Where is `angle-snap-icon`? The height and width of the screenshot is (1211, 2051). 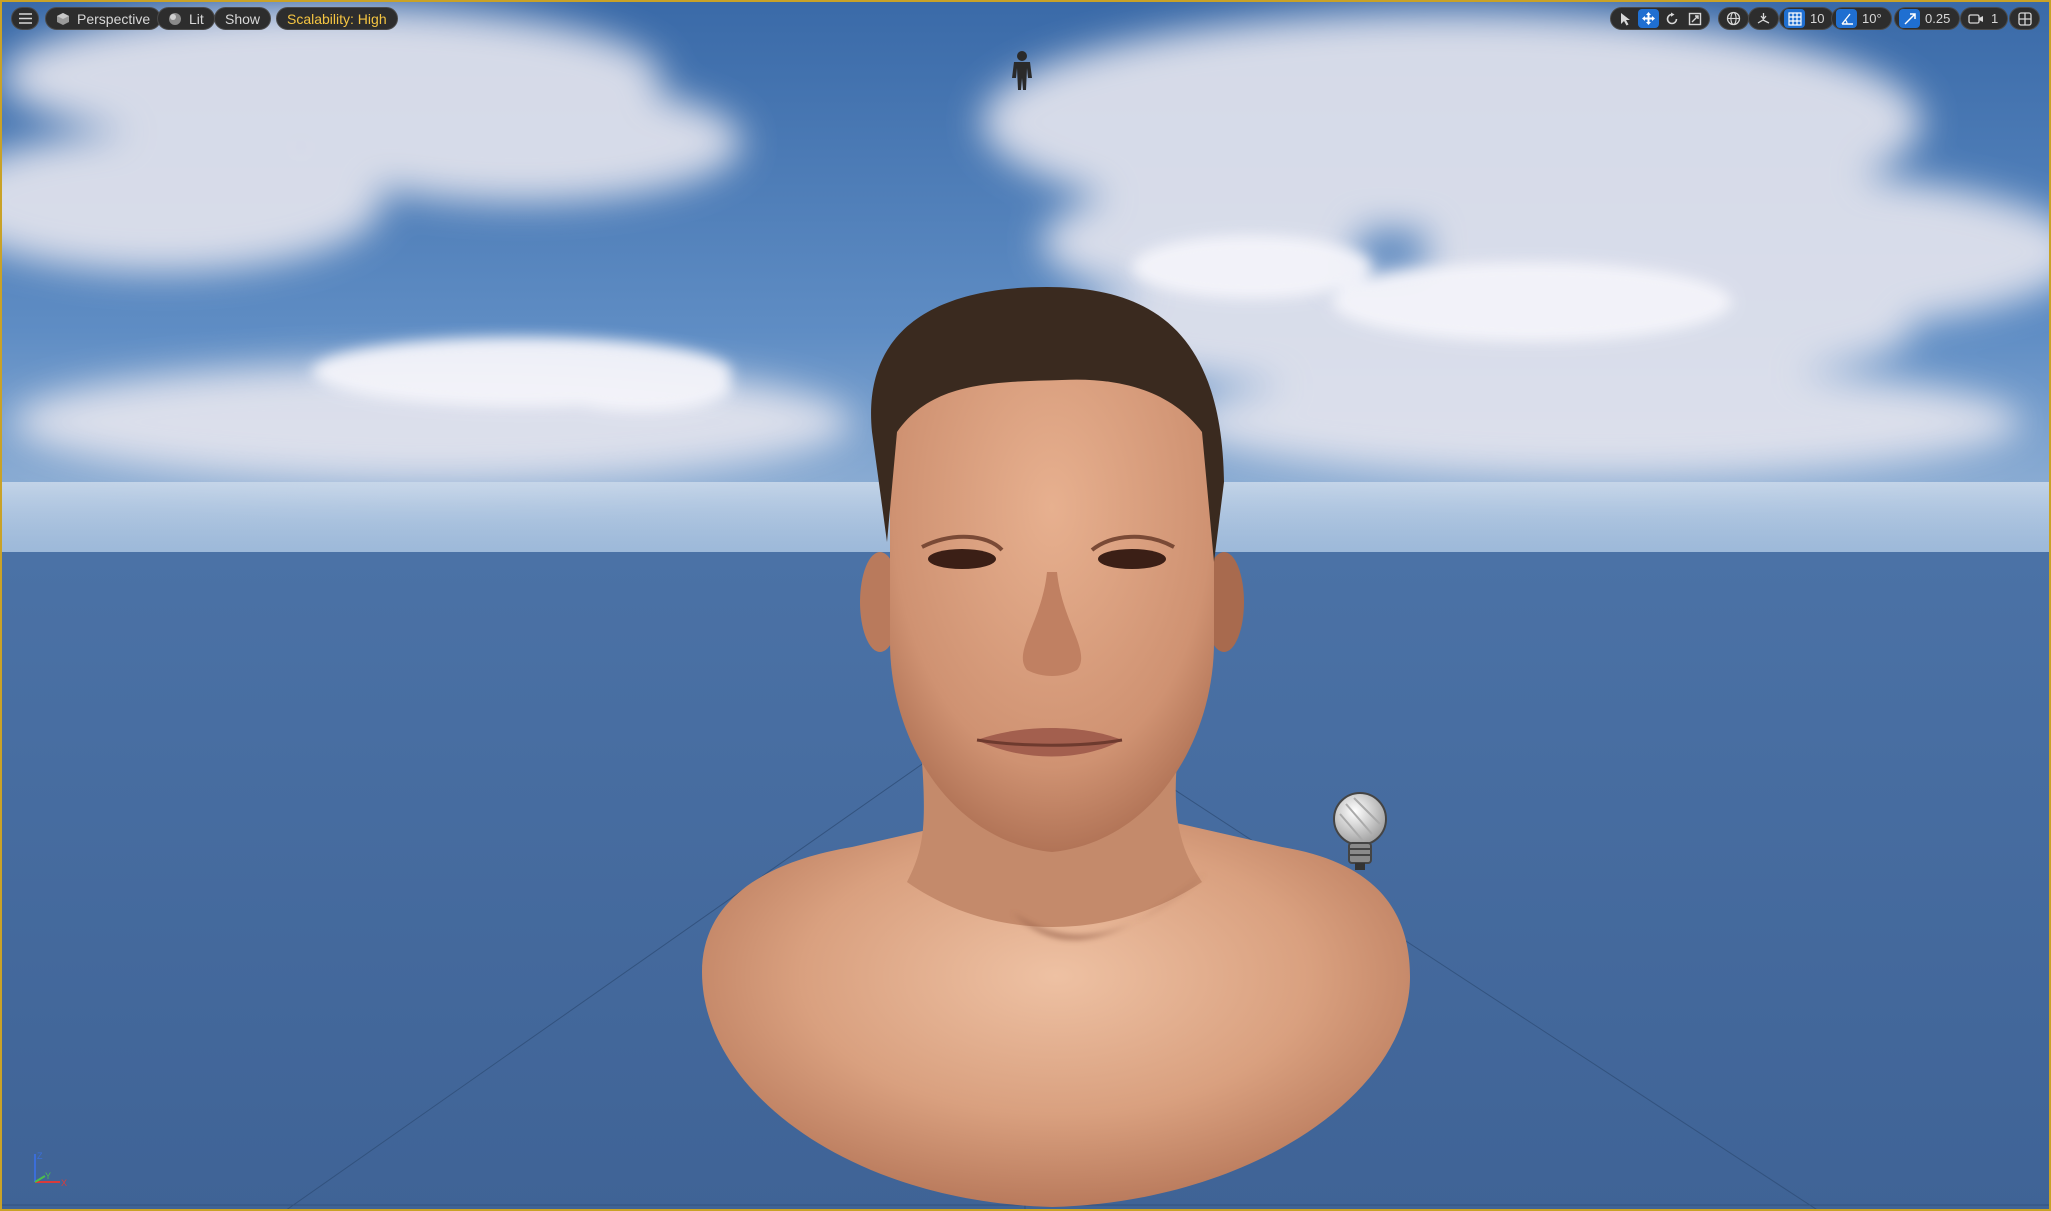 angle-snap-icon is located at coordinates (1846, 19).